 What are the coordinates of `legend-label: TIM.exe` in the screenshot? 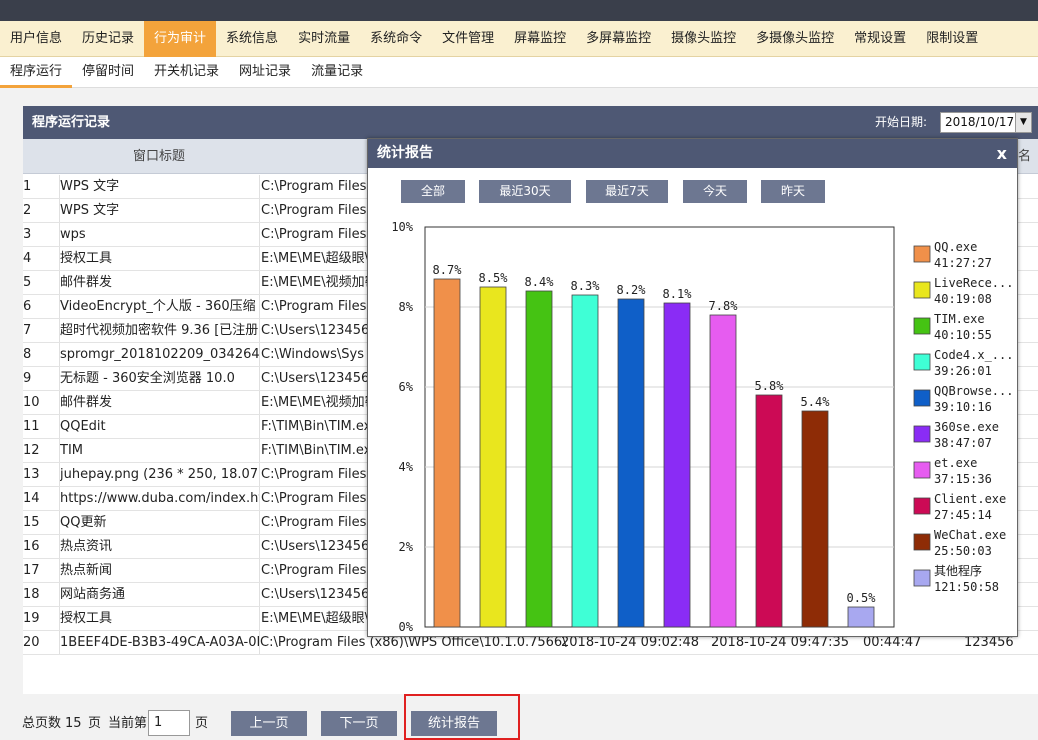 It's located at (959, 319).